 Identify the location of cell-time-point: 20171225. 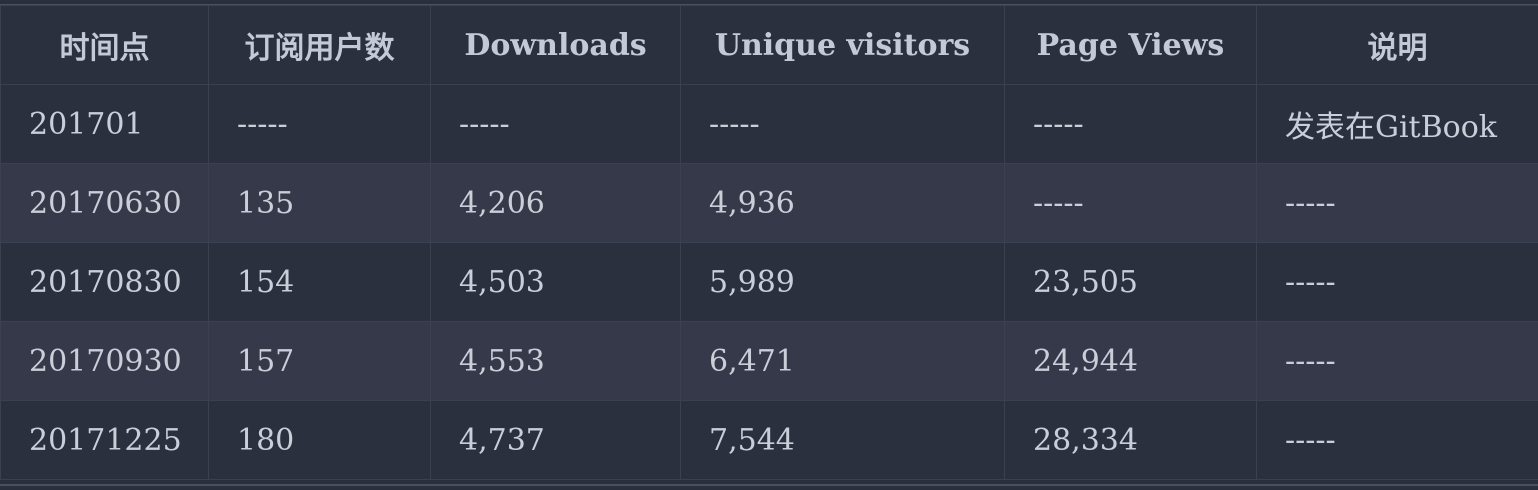
(104, 440).